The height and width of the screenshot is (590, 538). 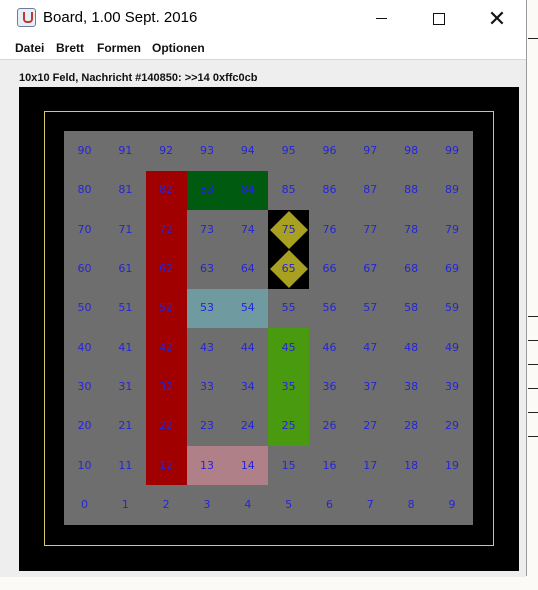 What do you see at coordinates (370, 386) in the screenshot?
I see `field-number: 37` at bounding box center [370, 386].